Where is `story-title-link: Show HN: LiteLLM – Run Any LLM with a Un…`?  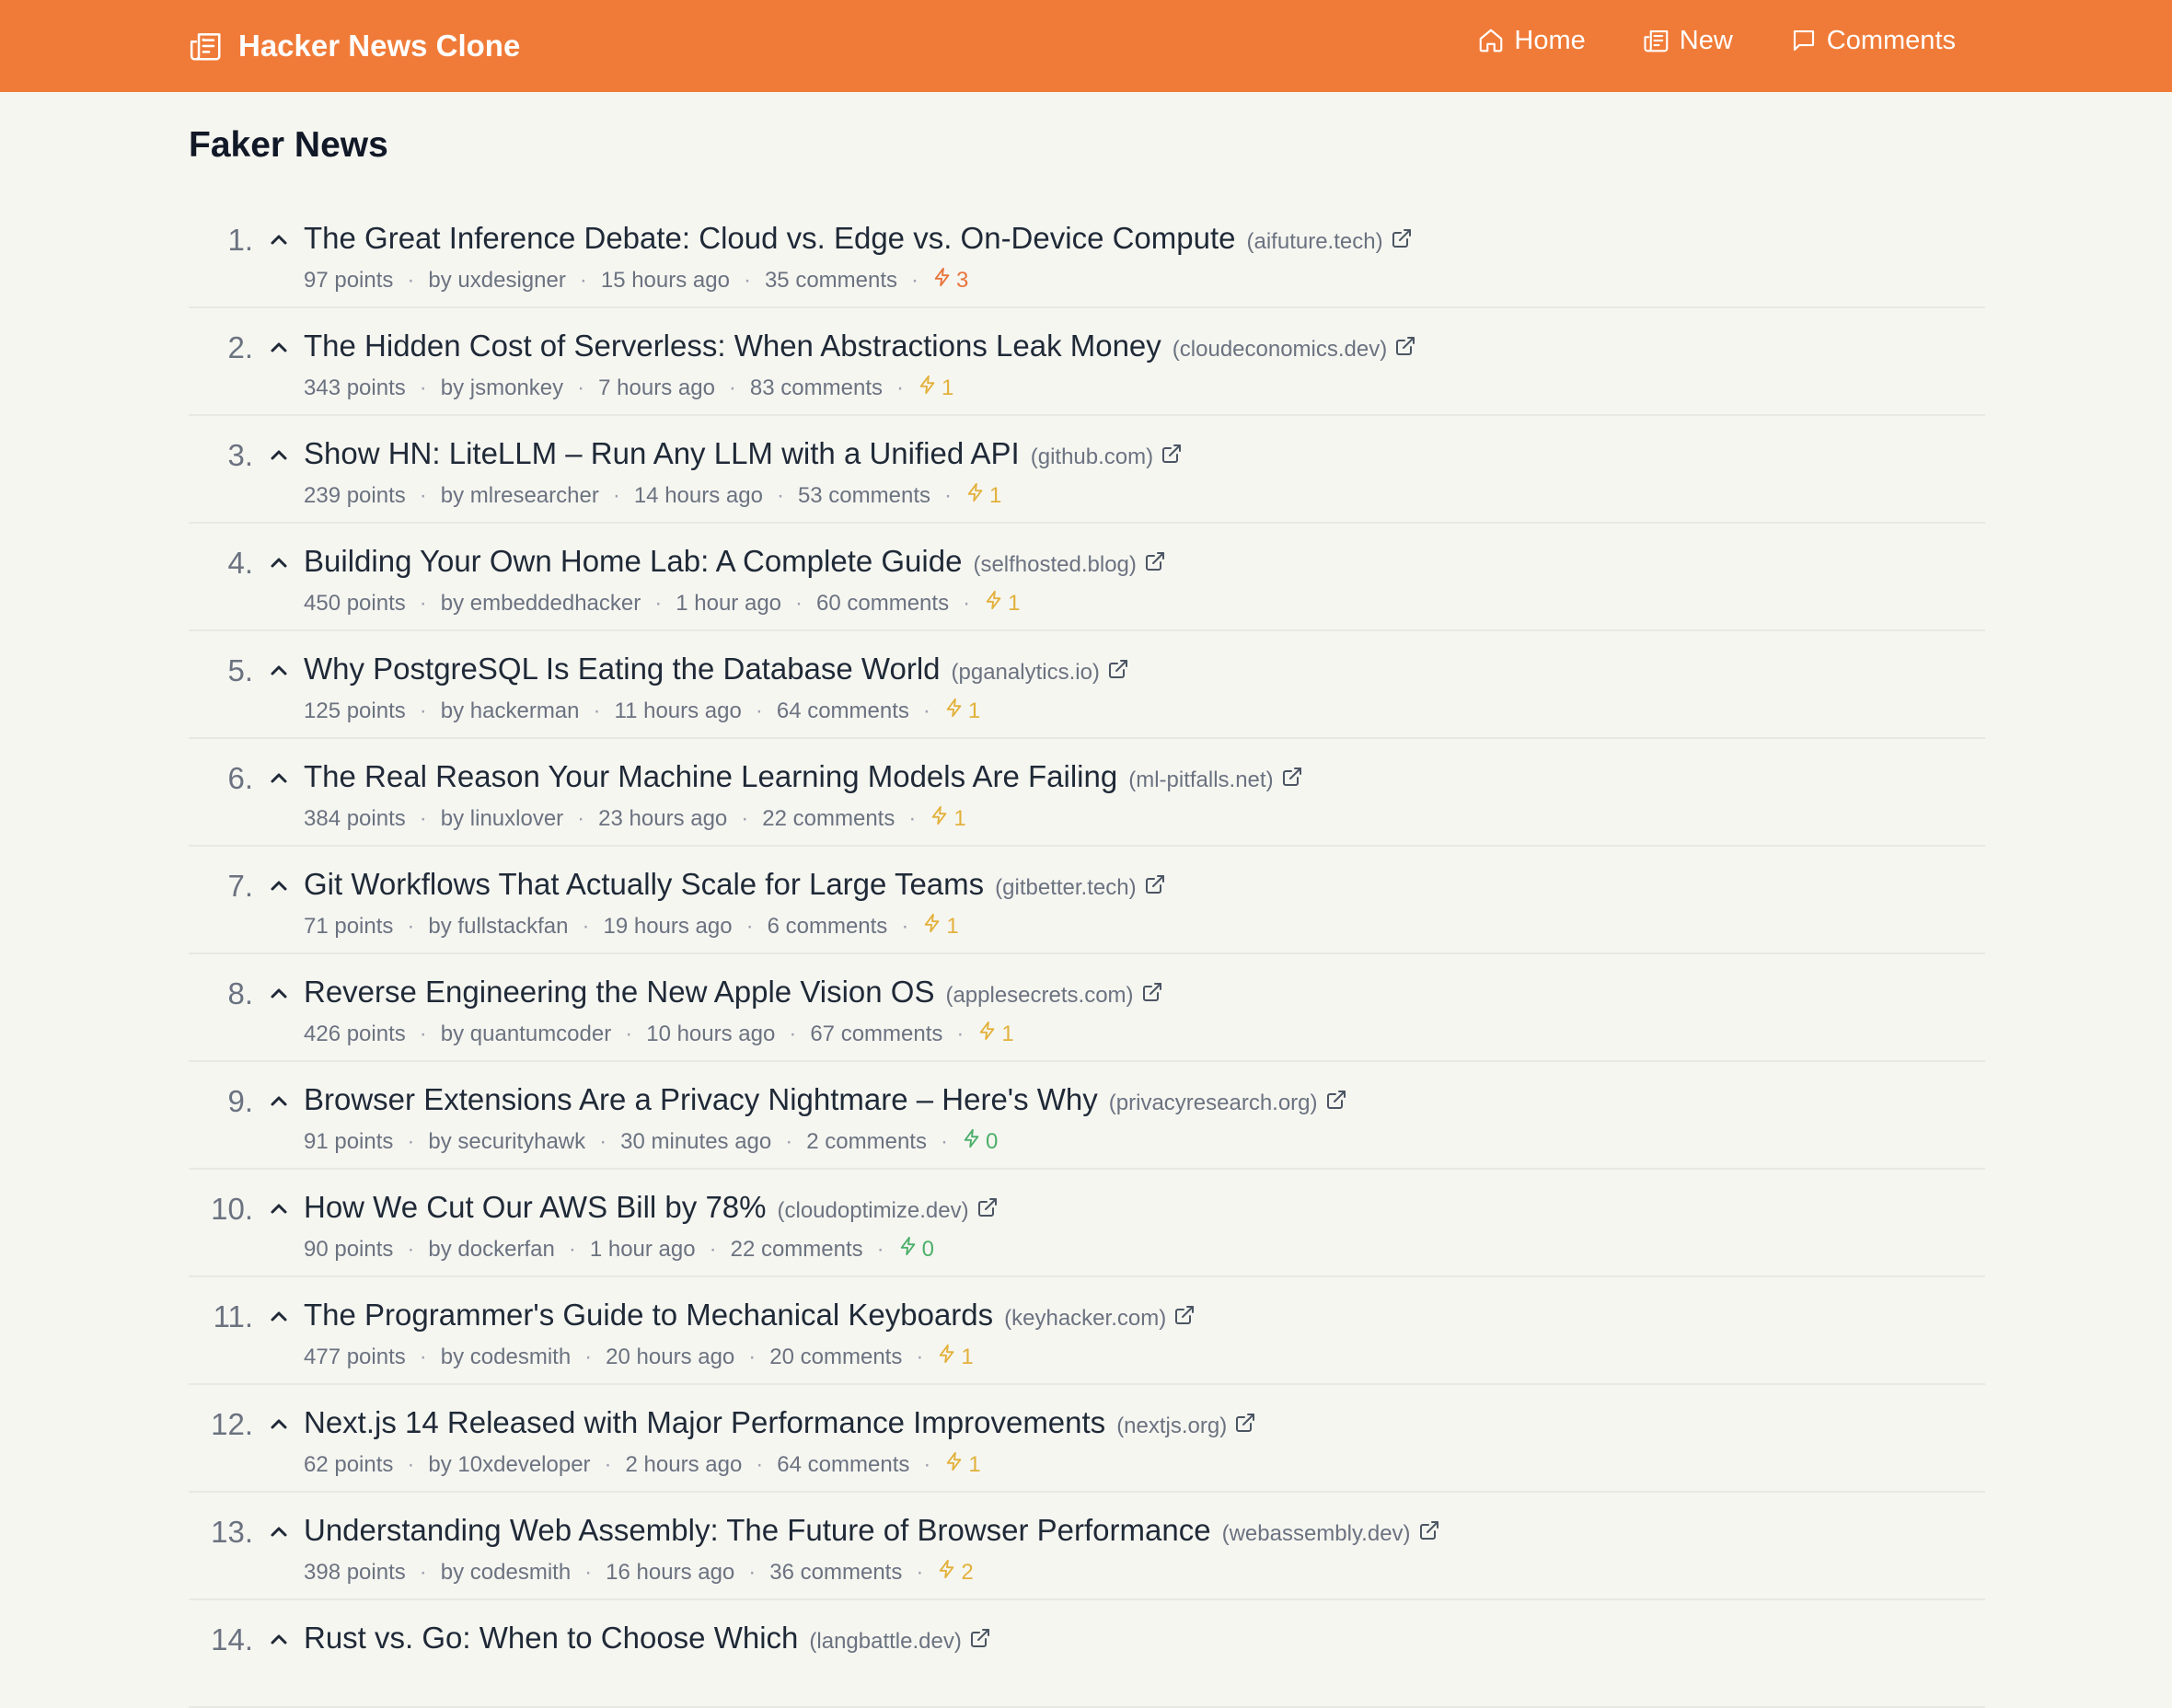 story-title-link: Show HN: LiteLLM – Run Any LLM with a Un… is located at coordinates (662, 454).